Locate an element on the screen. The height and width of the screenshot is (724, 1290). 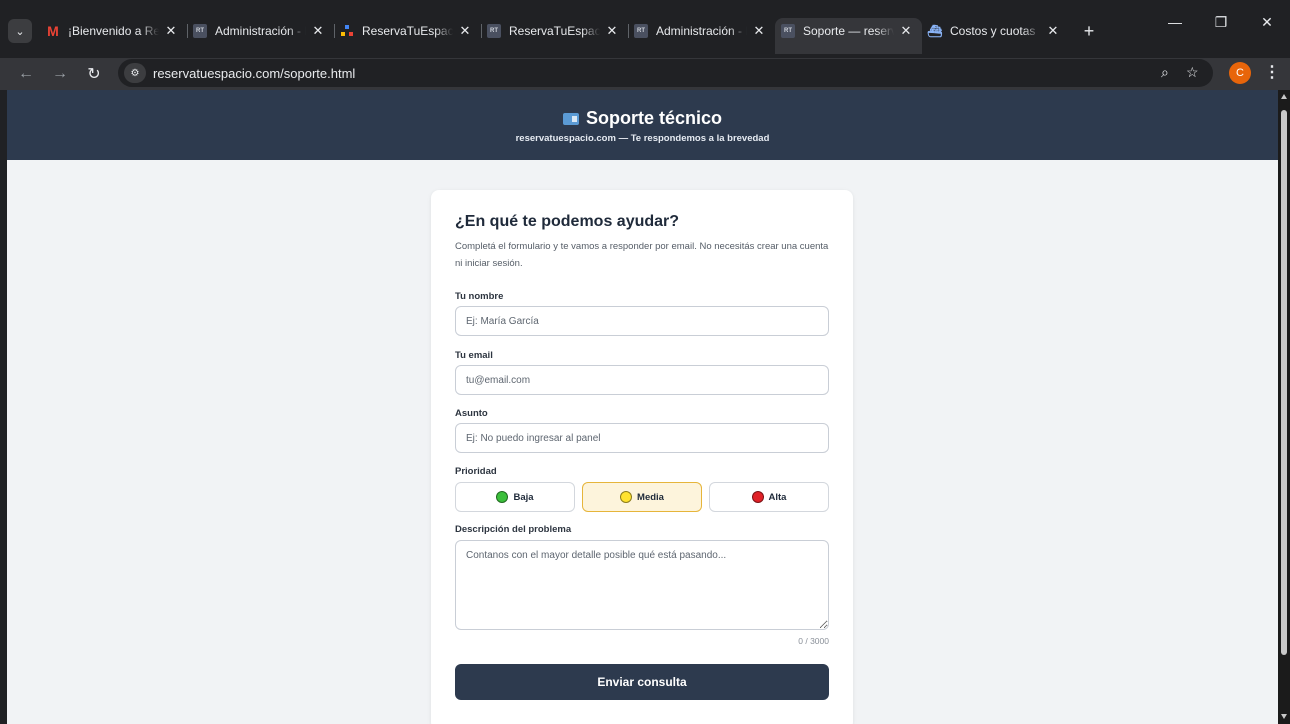
submit-button: Enviar consulta is located at coordinates (642, 682).